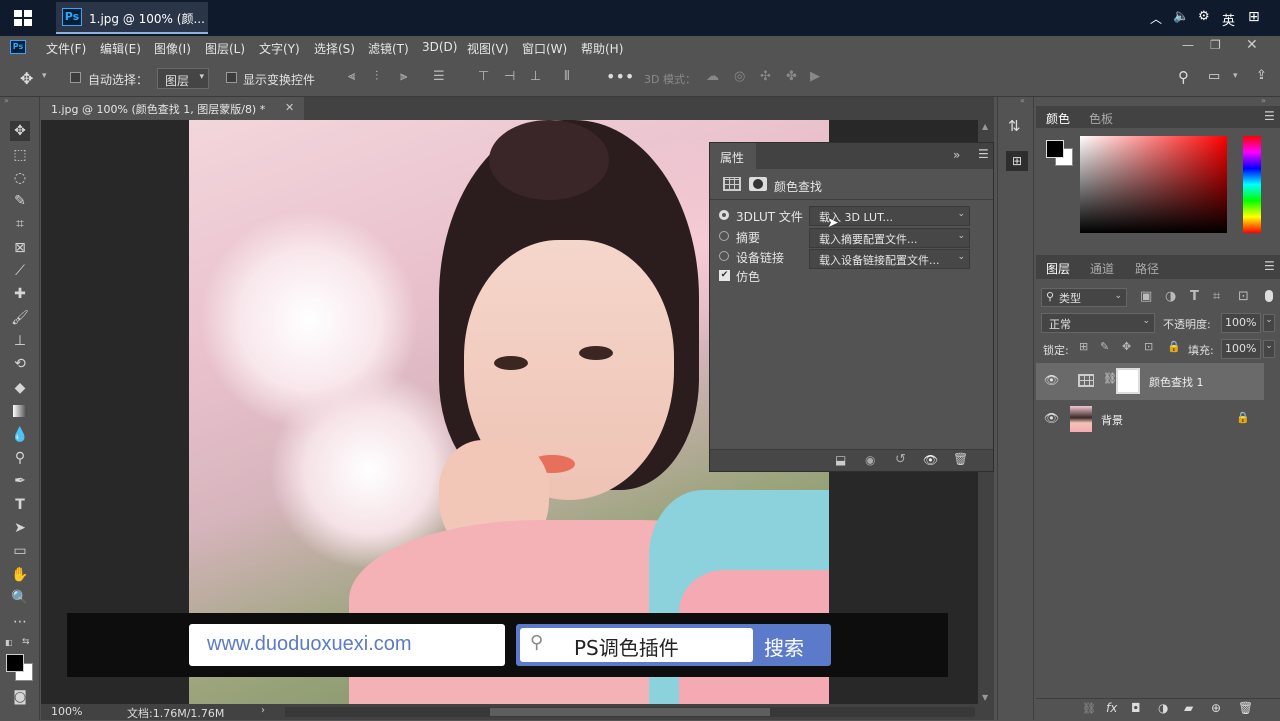  What do you see at coordinates (225, 48) in the screenshot?
I see `menu-layer: 图层(L)` at bounding box center [225, 48].